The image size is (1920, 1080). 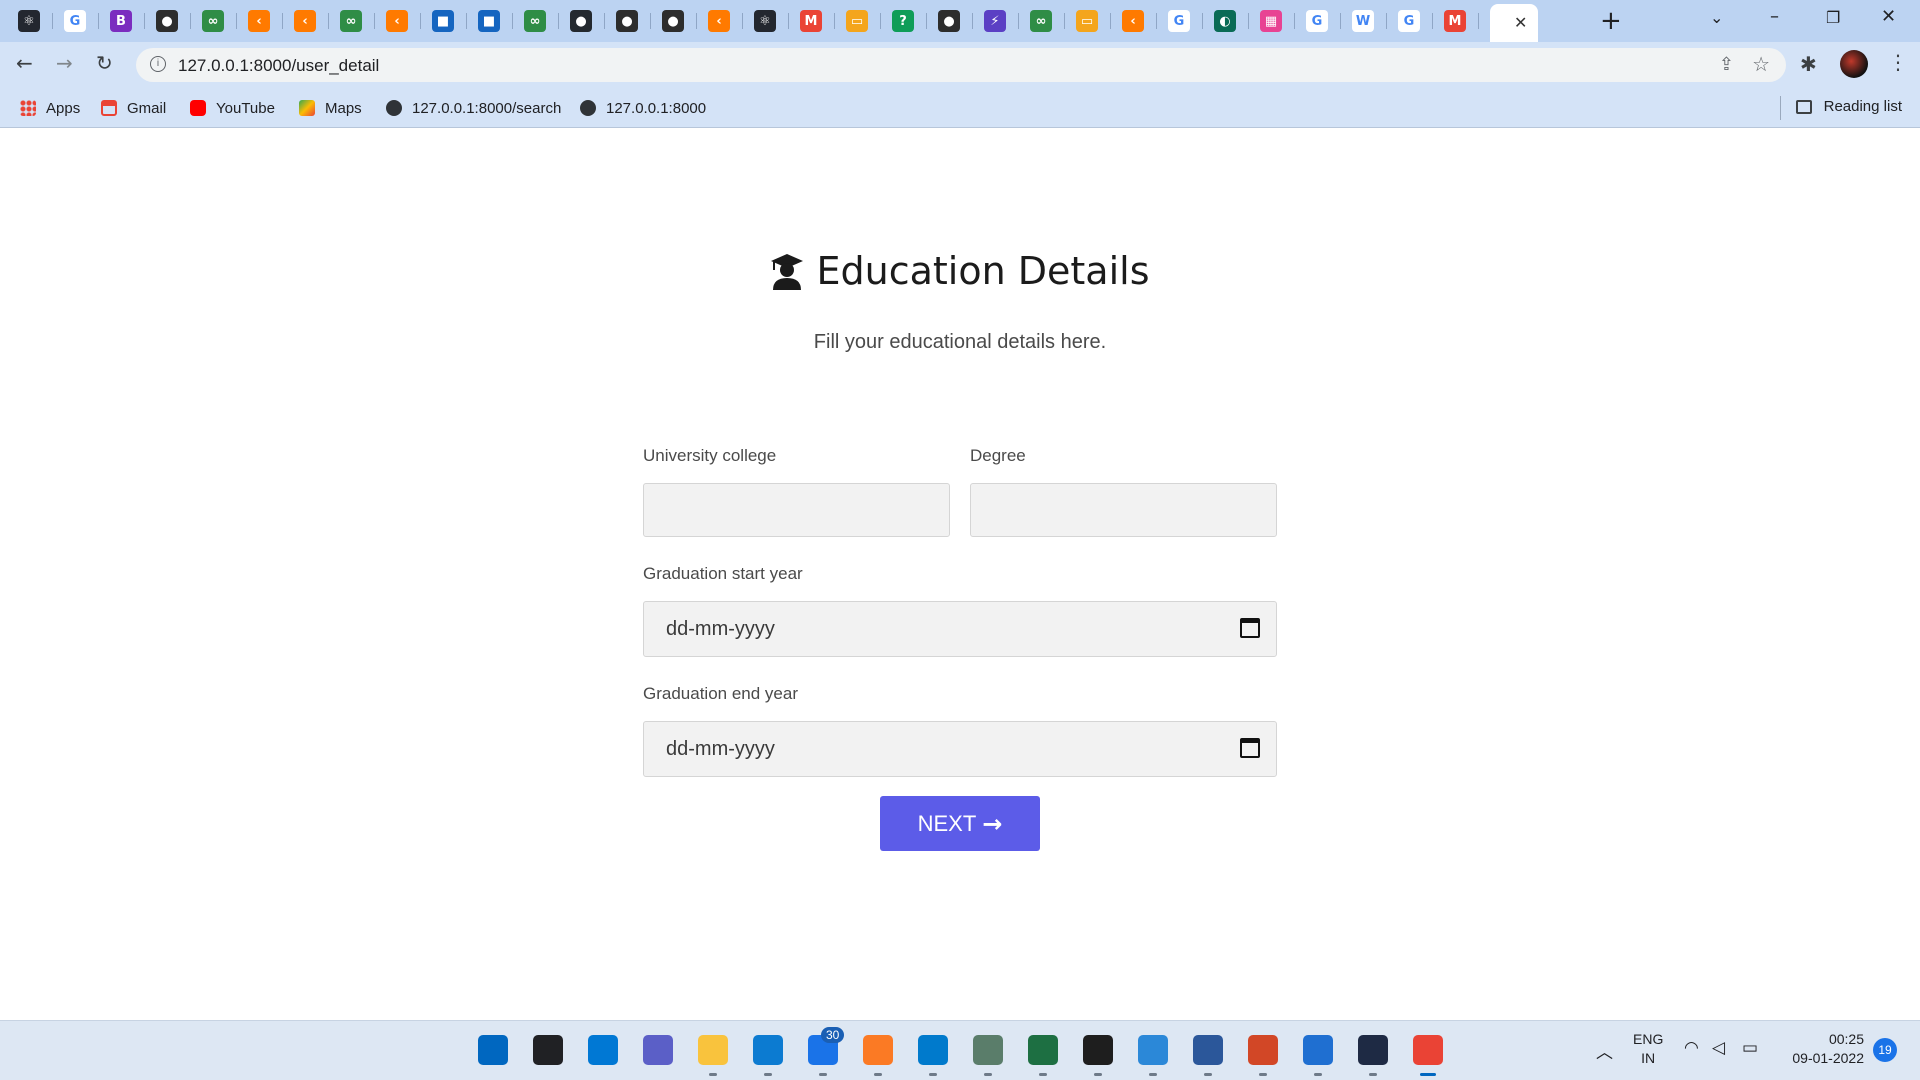 What do you see at coordinates (995, 21) in the screenshot?
I see `bolt-icon: ⚡` at bounding box center [995, 21].